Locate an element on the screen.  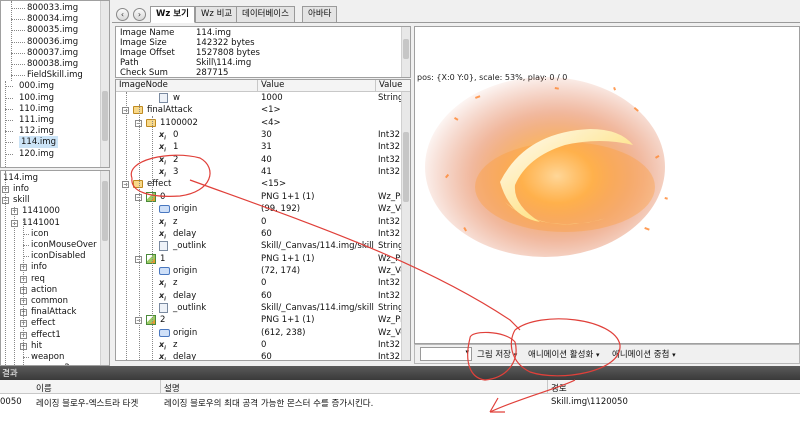
node-tree-item: weapon is located at coordinates (55, 357).